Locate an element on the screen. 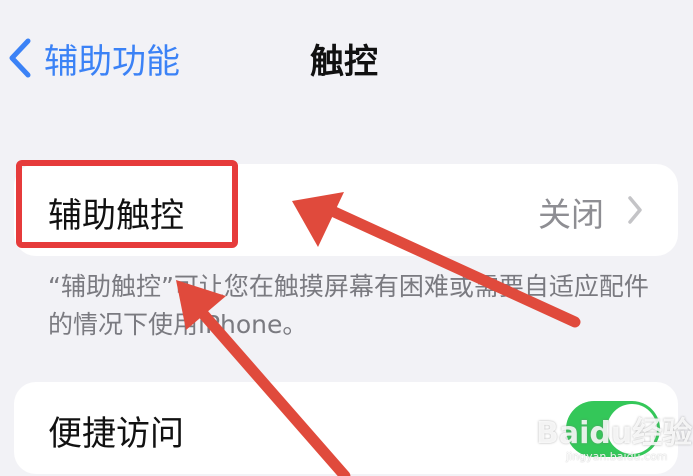  page-title: 触控 is located at coordinates (344, 62).